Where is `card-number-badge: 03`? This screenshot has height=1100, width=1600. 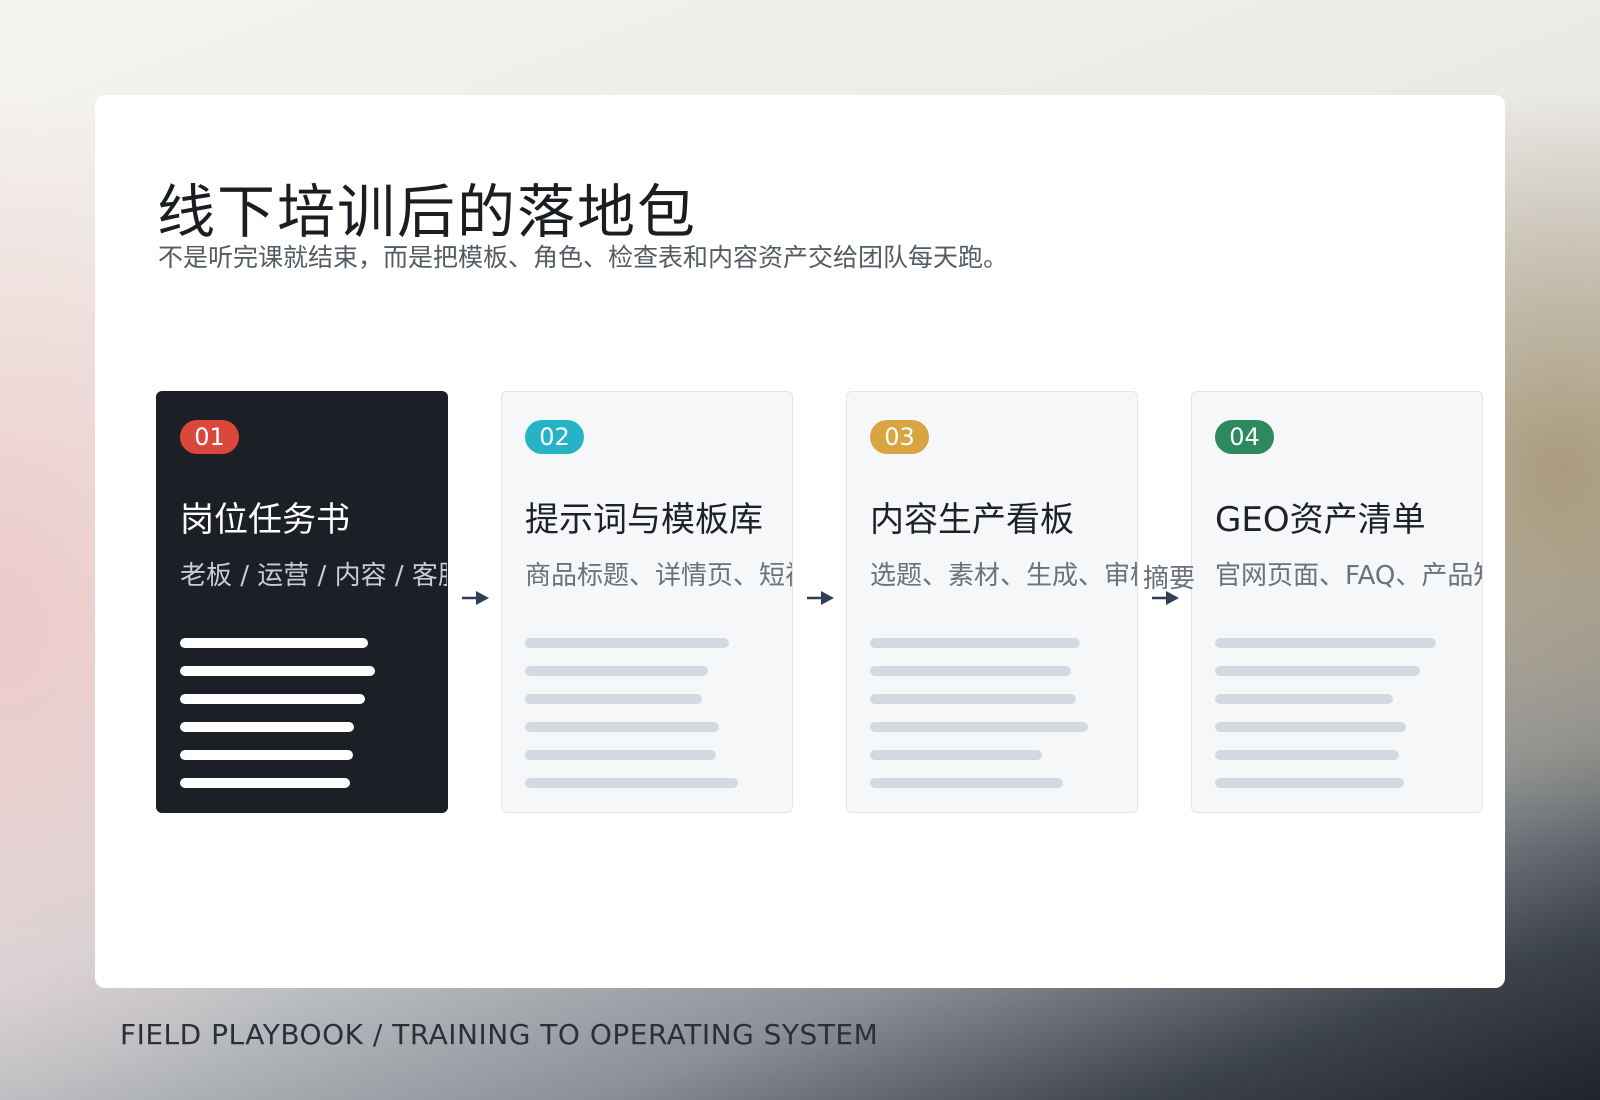
card-number-badge: 03 is located at coordinates (899, 437).